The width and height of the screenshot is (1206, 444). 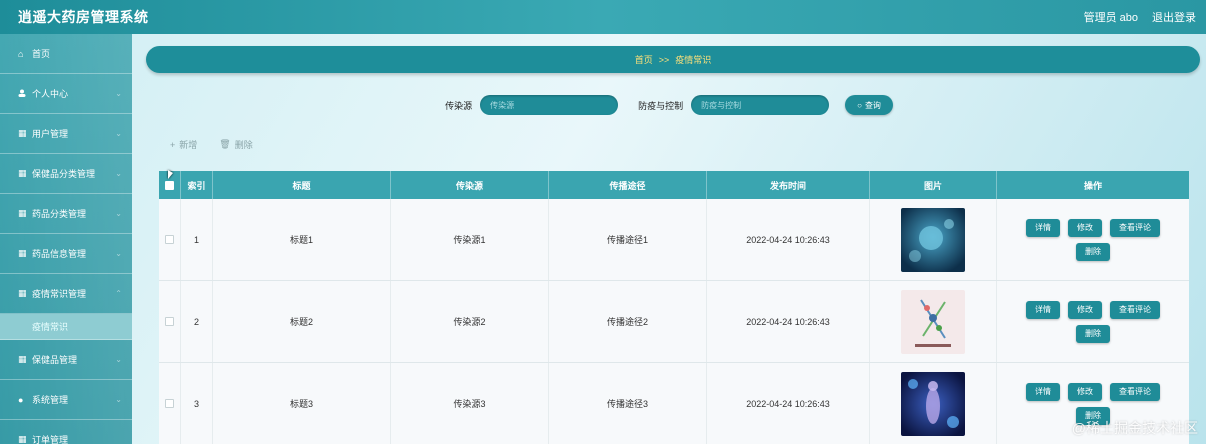 I want to click on breadcrumb: 首页 >> 疫情常识, so click(x=673, y=59).